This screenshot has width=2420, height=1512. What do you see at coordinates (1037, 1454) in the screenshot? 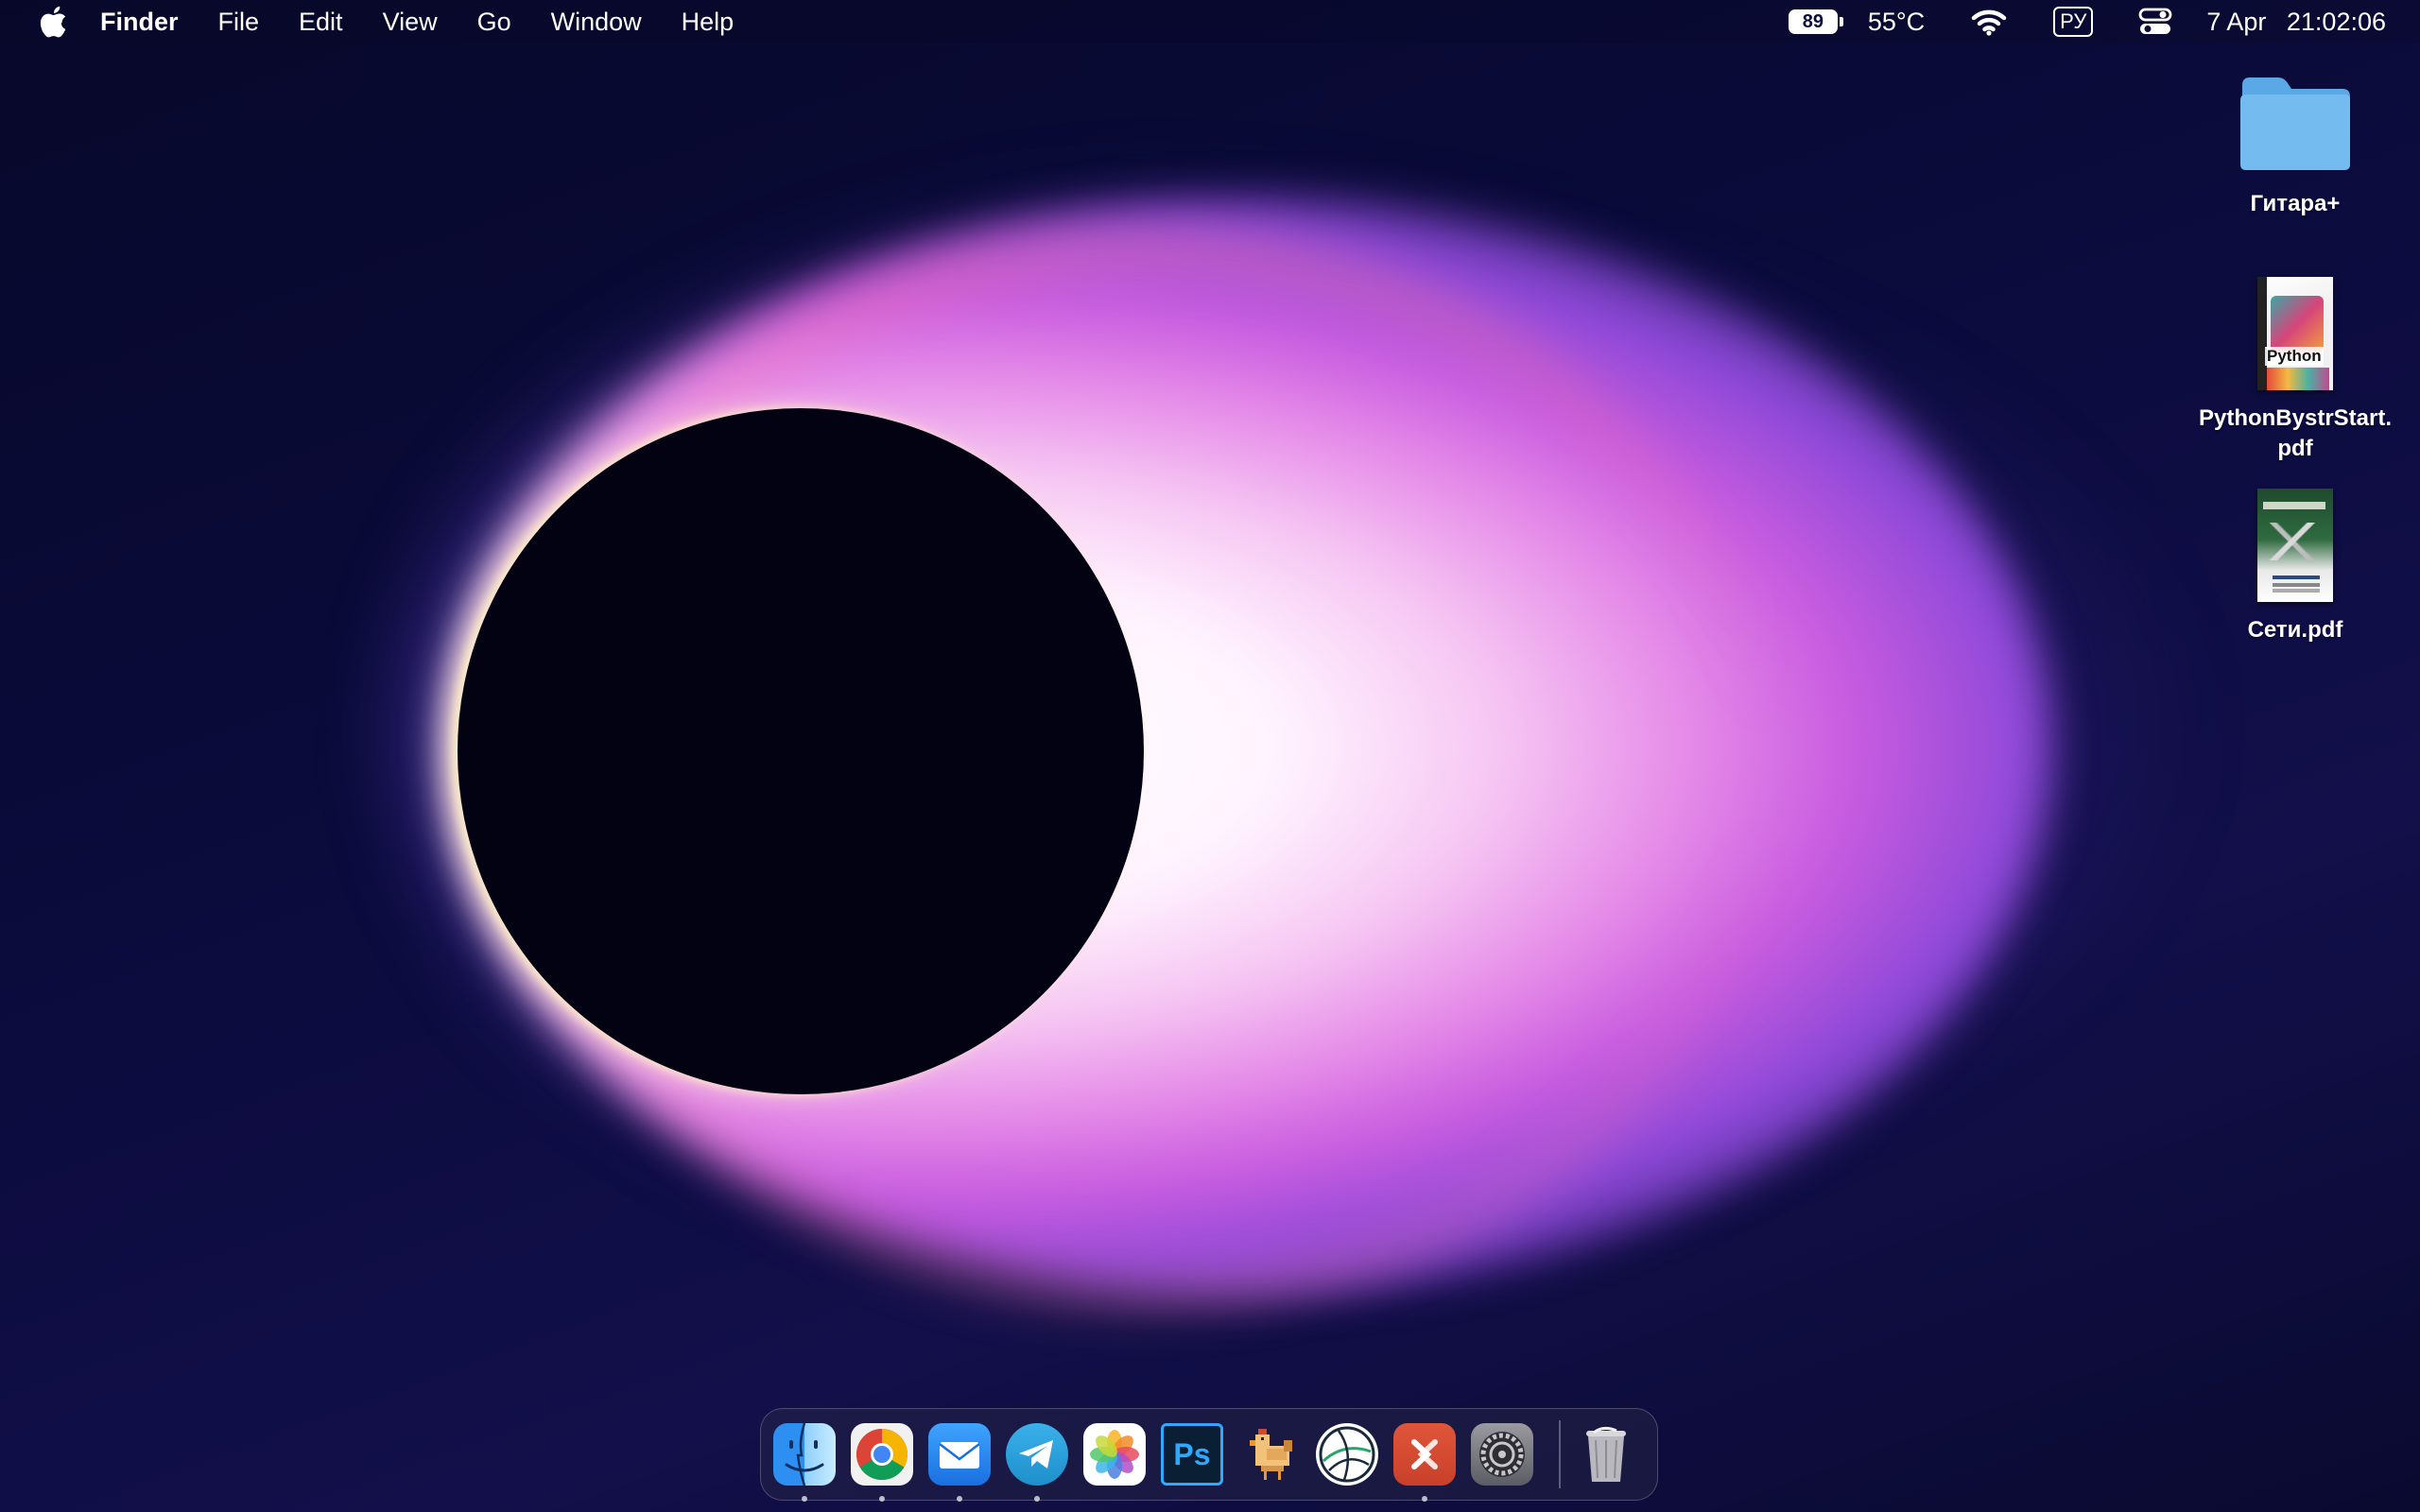
I see `telegram-icon` at bounding box center [1037, 1454].